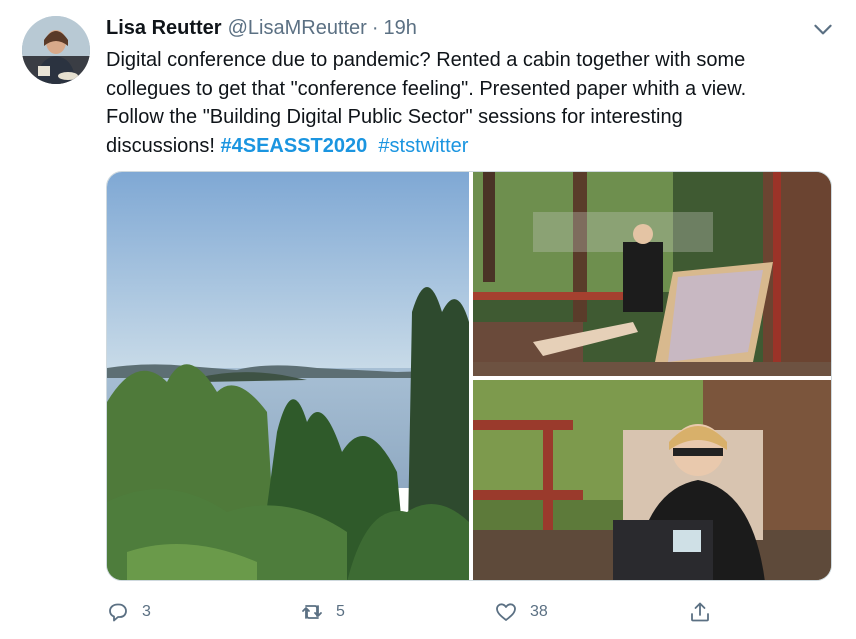  What do you see at coordinates (160, 145) in the screenshot?
I see `tweet-text-segment: discussions!` at bounding box center [160, 145].